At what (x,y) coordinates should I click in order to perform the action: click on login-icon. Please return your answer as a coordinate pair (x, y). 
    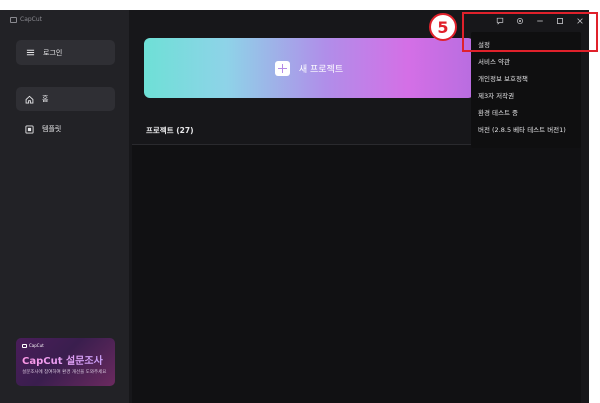
    Looking at the image, I should click on (30, 52).